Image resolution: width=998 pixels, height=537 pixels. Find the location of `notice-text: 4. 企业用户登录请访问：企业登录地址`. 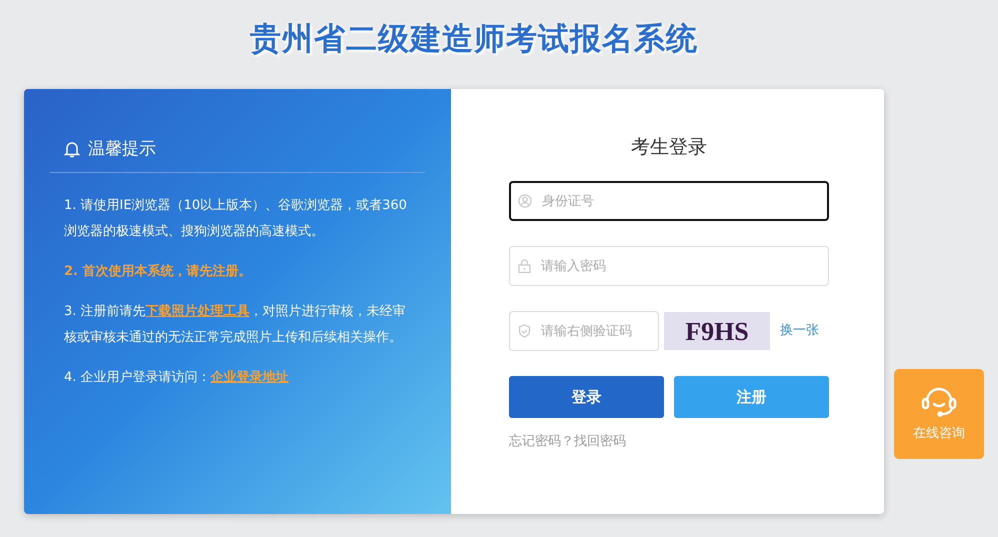

notice-text: 4. 企业用户登录请访问：企业登录地址 is located at coordinates (177, 378).